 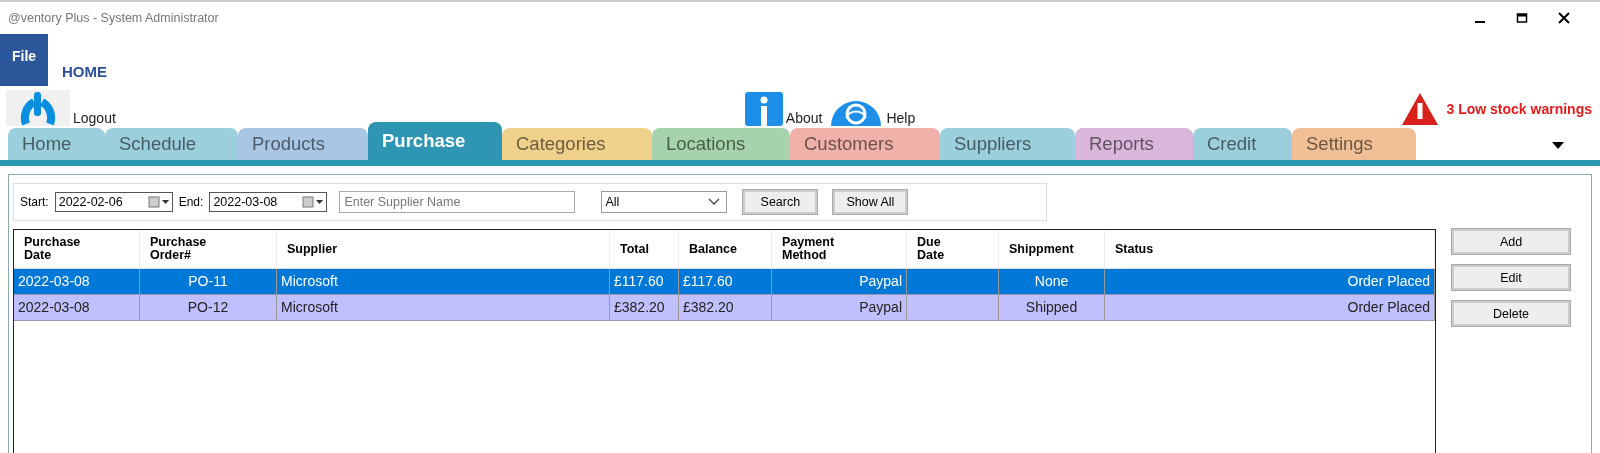 What do you see at coordinates (1354, 144) in the screenshot?
I see `tab: Settings` at bounding box center [1354, 144].